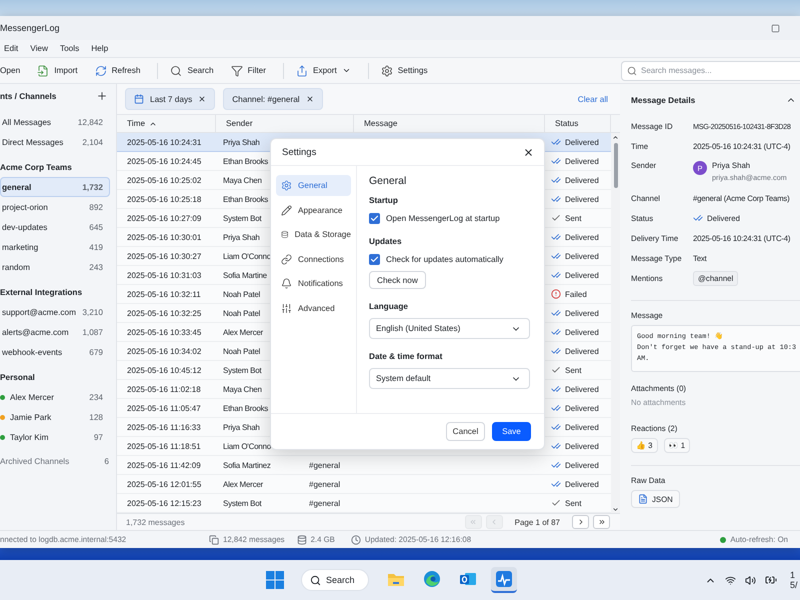 The width and height of the screenshot is (800, 600). Describe the element at coordinates (384, 201) in the screenshot. I see `group-title: Startup` at that location.